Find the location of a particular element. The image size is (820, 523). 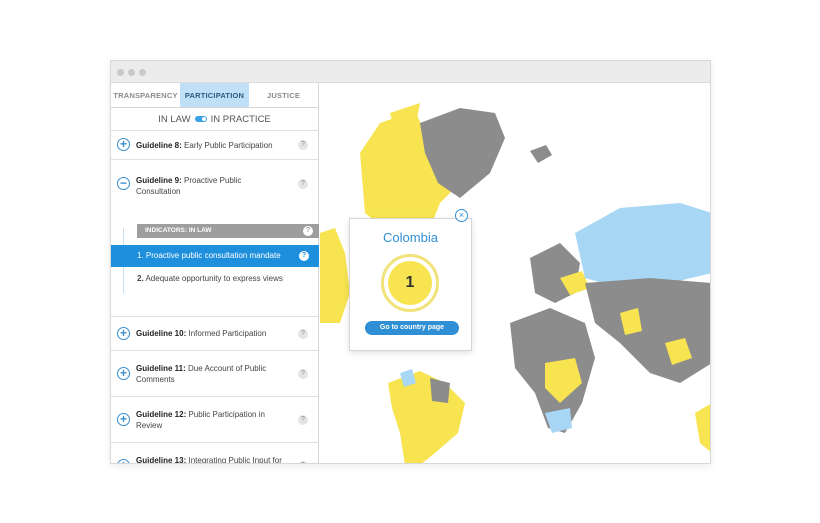

map-region-australia is located at coordinates (702, 428).